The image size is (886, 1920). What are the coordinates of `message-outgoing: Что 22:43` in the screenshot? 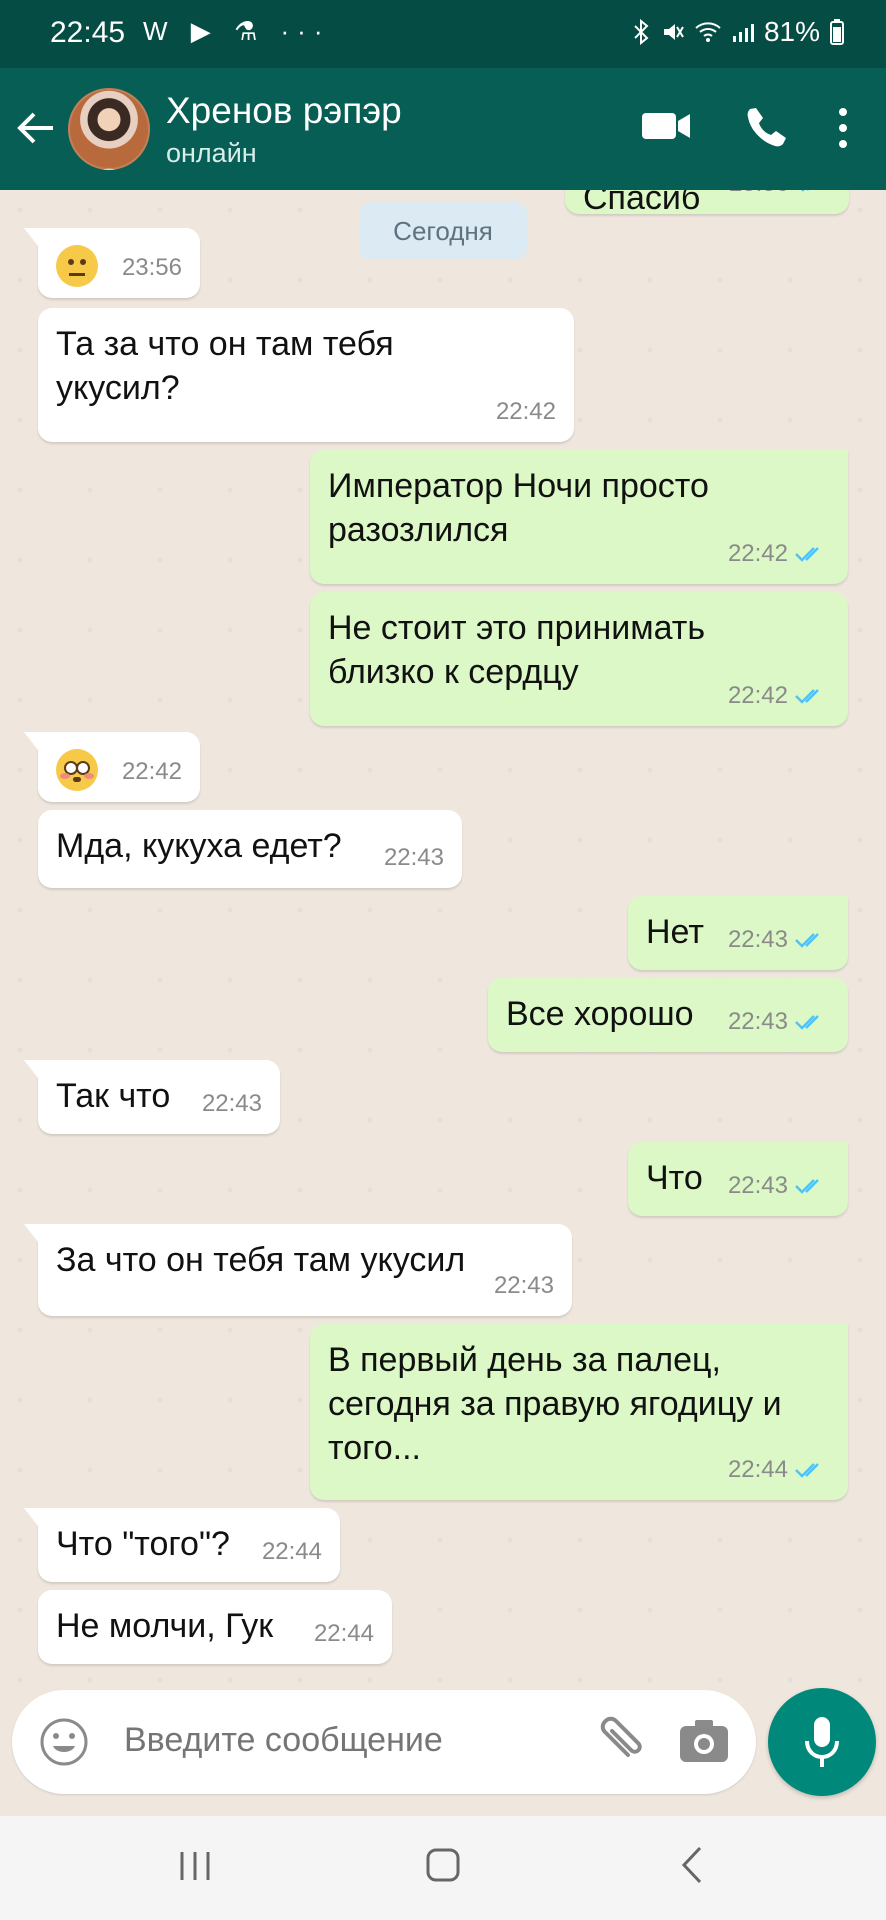 It's located at (738, 1179).